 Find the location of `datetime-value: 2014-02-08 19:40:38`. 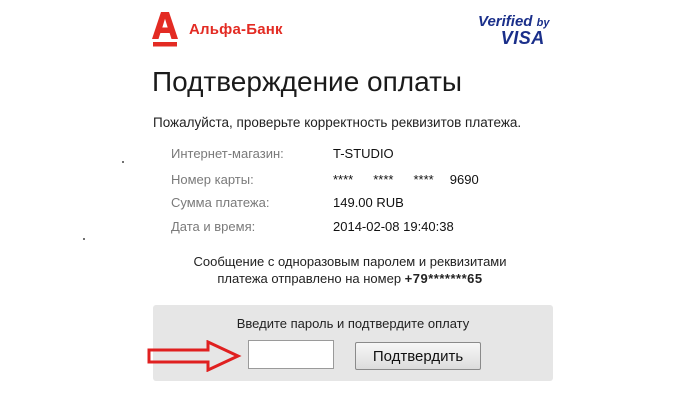

datetime-value: 2014-02-08 19:40:38 is located at coordinates (393, 226).